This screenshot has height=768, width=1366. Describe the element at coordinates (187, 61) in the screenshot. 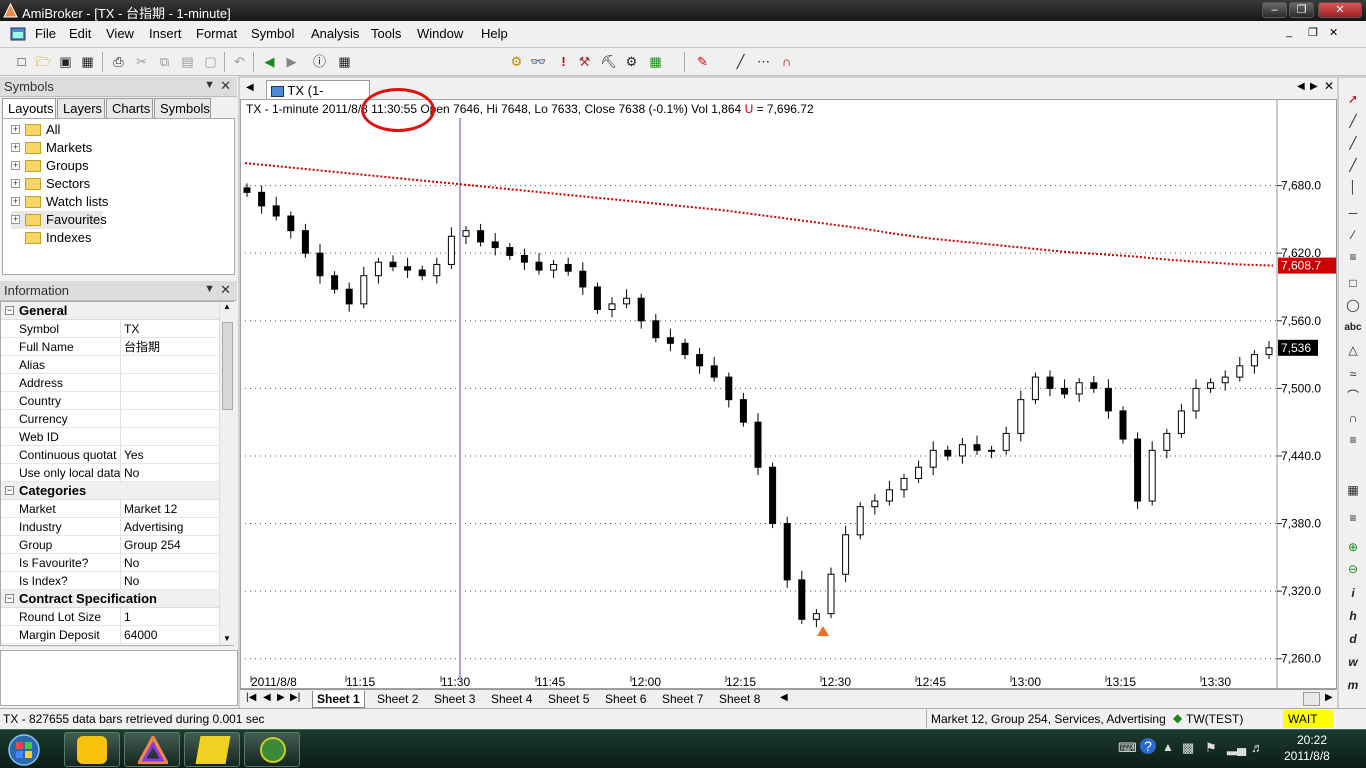

I see `paste-icon: ▤` at that location.